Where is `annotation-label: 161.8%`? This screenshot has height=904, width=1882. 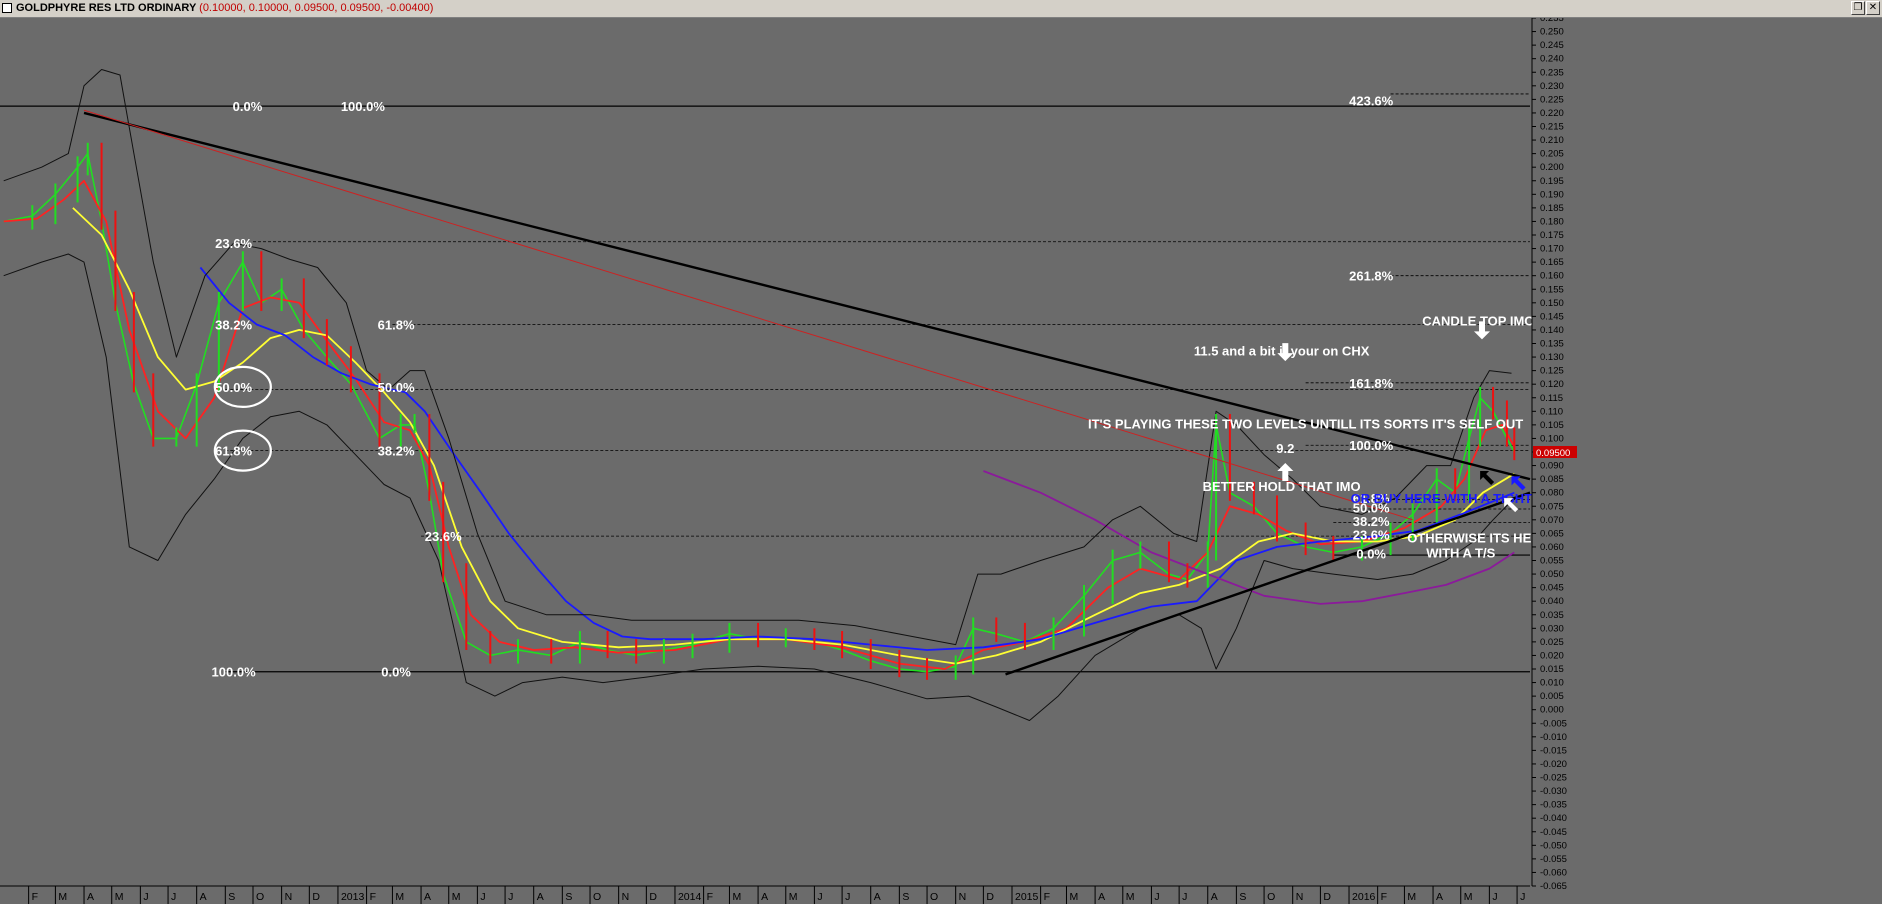
annotation-label: 161.8% is located at coordinates (1371, 383).